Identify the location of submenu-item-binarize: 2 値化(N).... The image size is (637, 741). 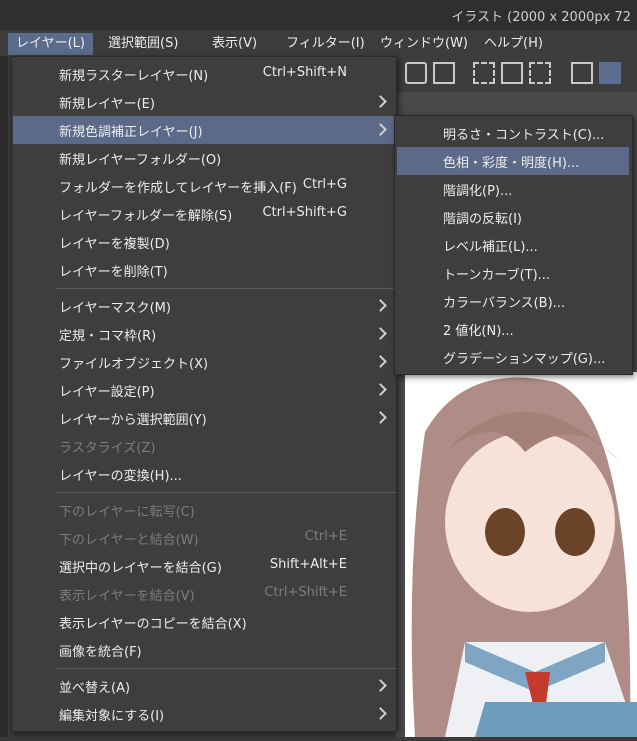
(513, 329).